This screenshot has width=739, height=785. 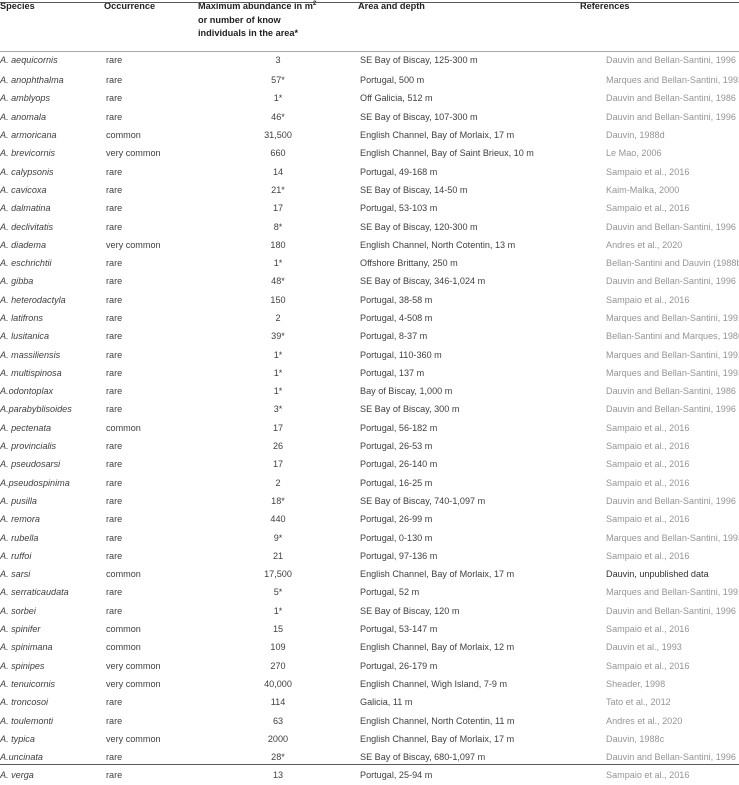 What do you see at coordinates (278, 318) in the screenshot?
I see `cell-abundance: 2` at bounding box center [278, 318].